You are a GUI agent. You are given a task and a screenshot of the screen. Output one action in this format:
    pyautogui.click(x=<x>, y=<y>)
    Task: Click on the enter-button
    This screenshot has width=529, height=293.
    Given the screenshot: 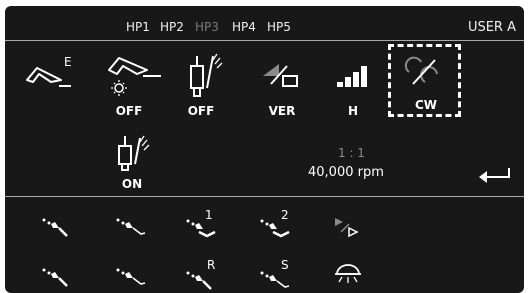 What is the action you would take?
    pyautogui.click(x=496, y=178)
    